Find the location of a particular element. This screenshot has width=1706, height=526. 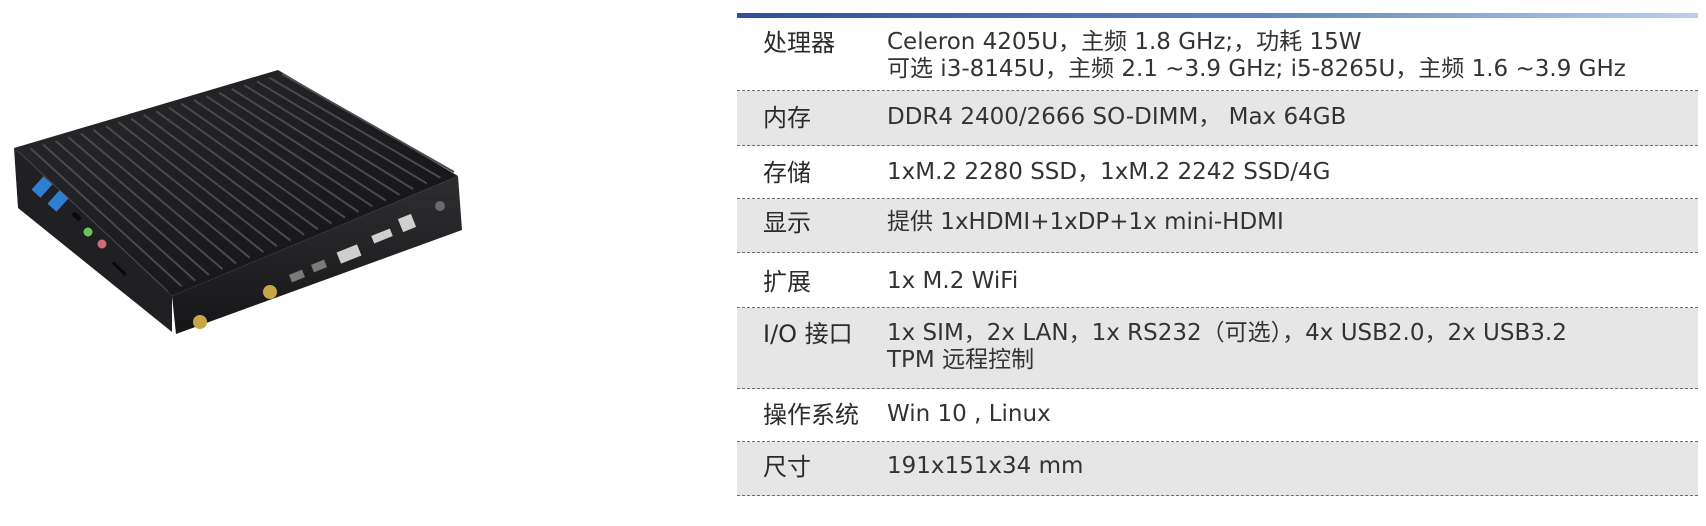

row-label-memory: 内存 is located at coordinates (787, 118).